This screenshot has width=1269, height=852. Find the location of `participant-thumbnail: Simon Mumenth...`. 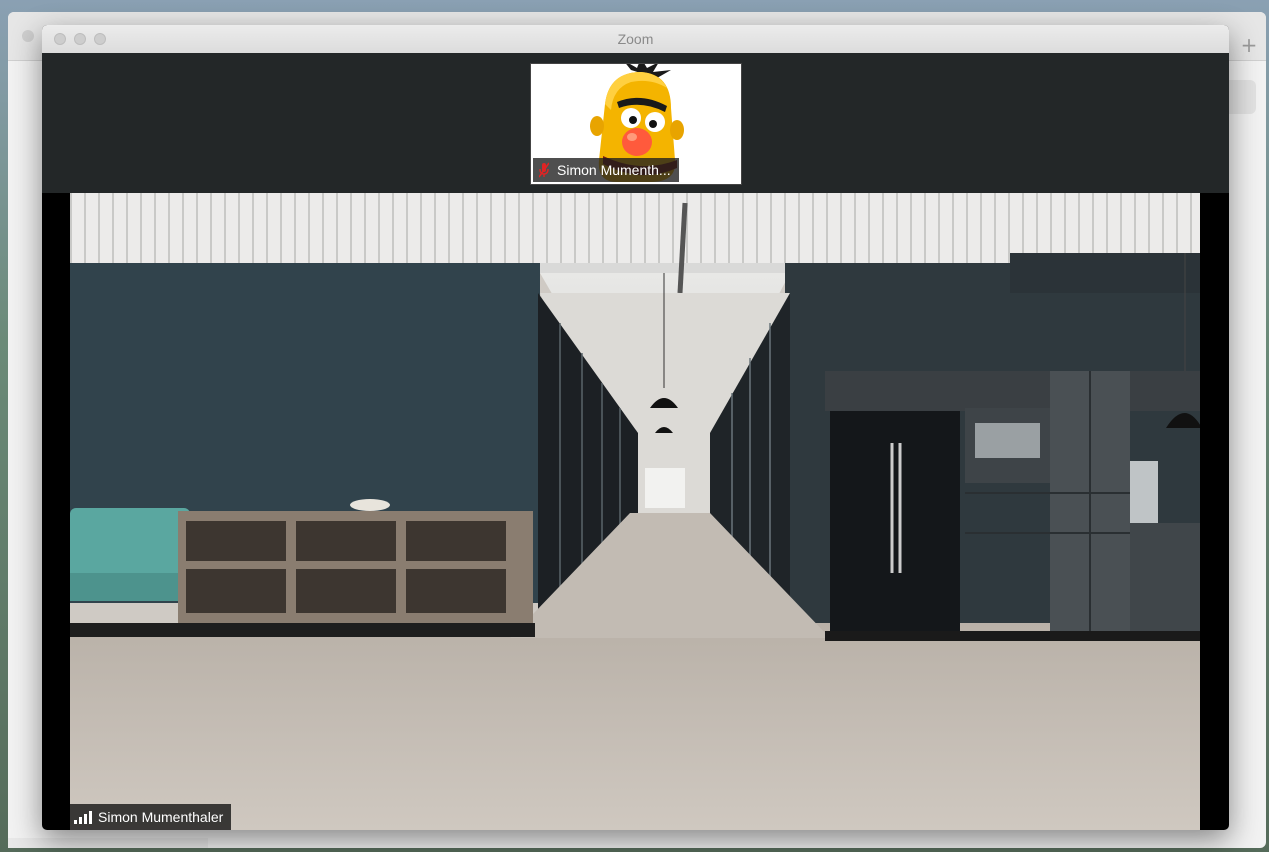

participant-thumbnail: Simon Mumenth... is located at coordinates (636, 124).